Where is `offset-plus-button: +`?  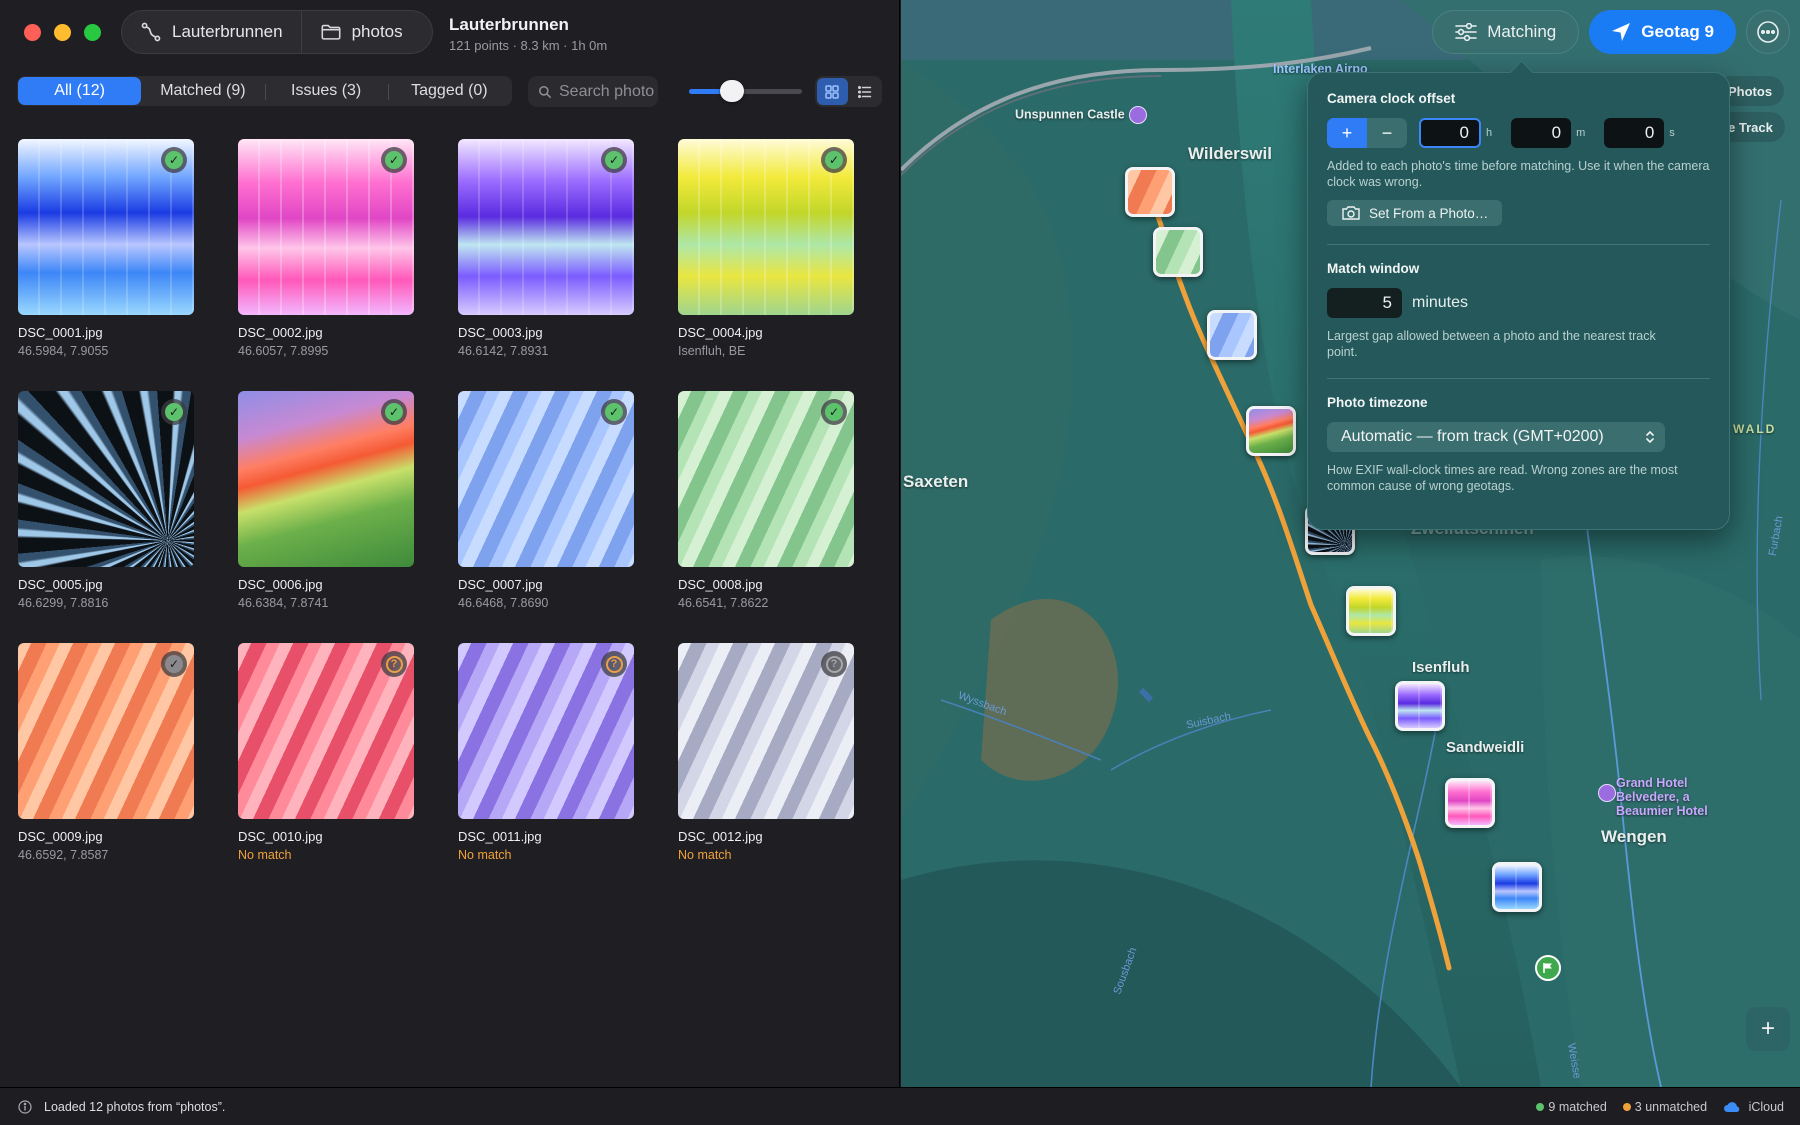
offset-plus-button: + is located at coordinates (1347, 133).